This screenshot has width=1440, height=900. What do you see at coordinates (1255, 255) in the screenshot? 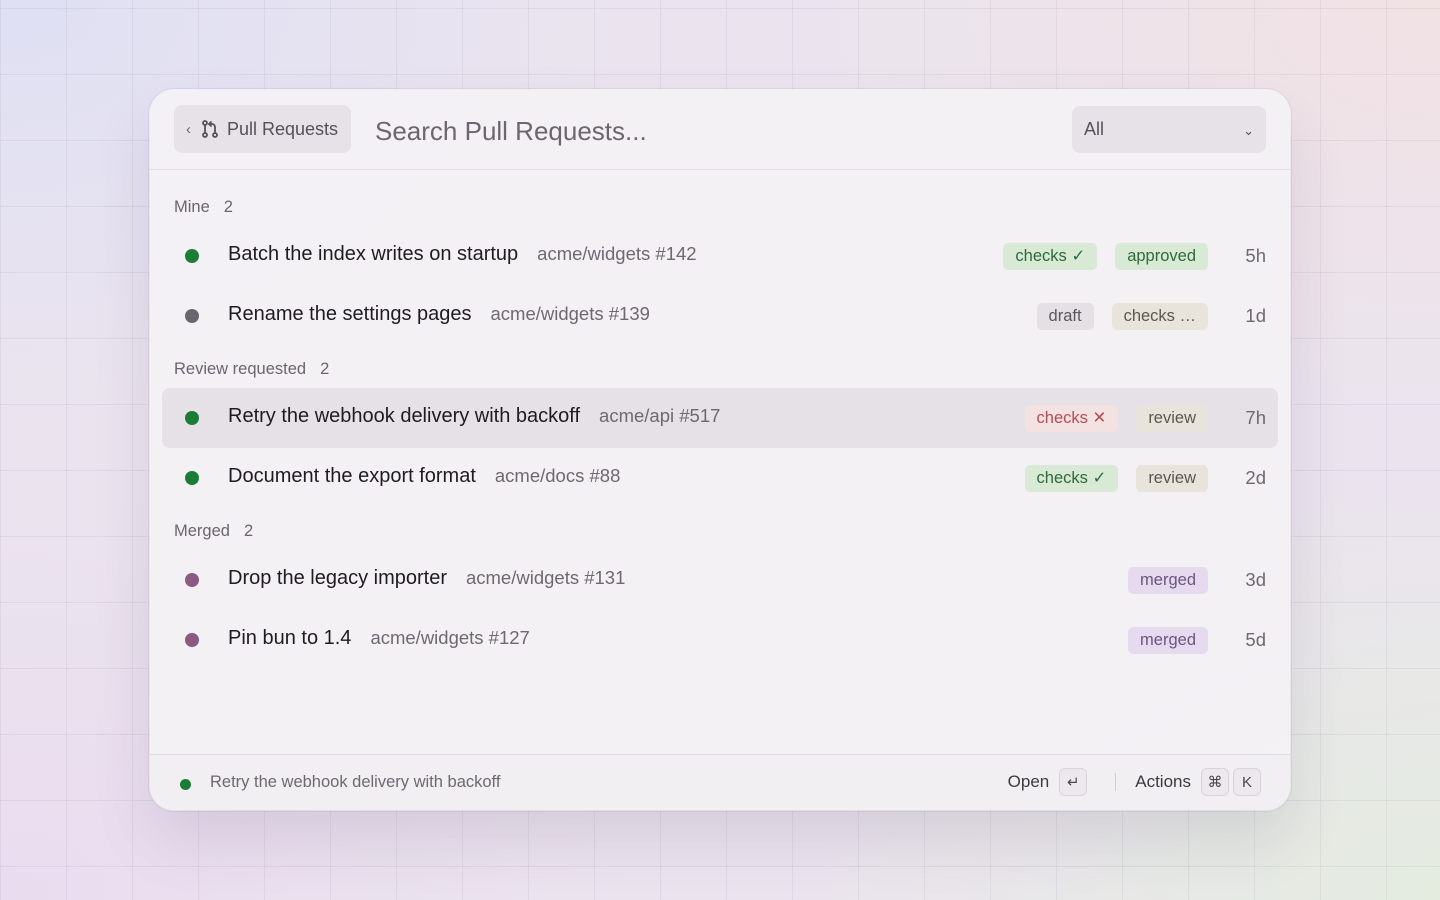
I see `pr-age: 5h` at bounding box center [1255, 255].